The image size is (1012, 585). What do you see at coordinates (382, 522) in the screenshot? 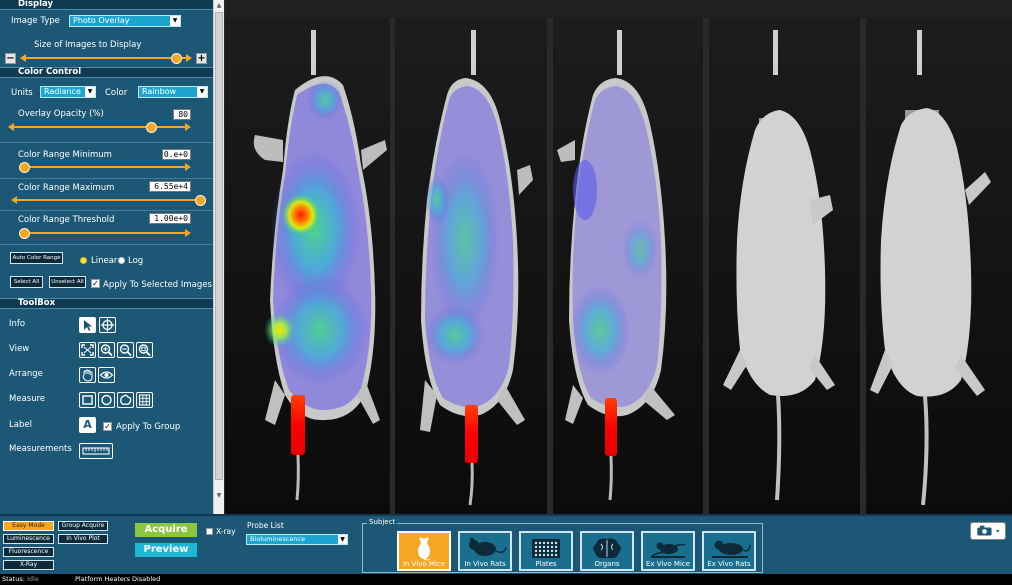
I see `subject-label: Subject` at bounding box center [382, 522].